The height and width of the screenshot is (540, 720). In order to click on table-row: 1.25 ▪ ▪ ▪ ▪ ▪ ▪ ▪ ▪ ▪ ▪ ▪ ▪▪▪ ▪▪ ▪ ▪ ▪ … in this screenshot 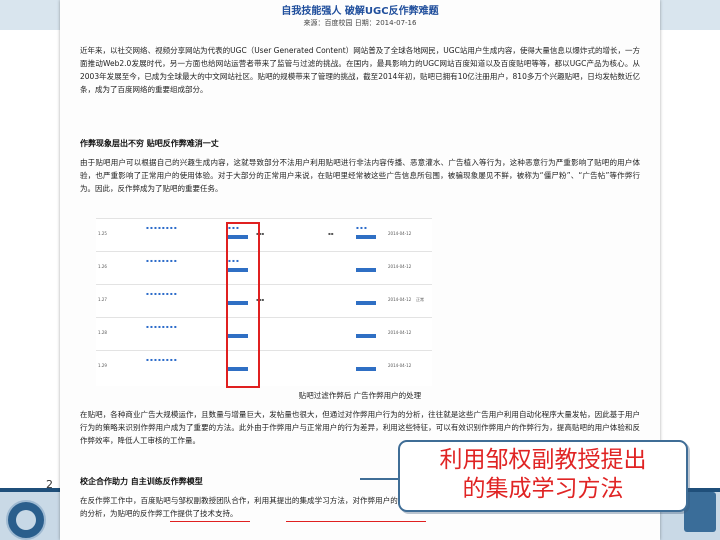, I will do `click(264, 235)`.